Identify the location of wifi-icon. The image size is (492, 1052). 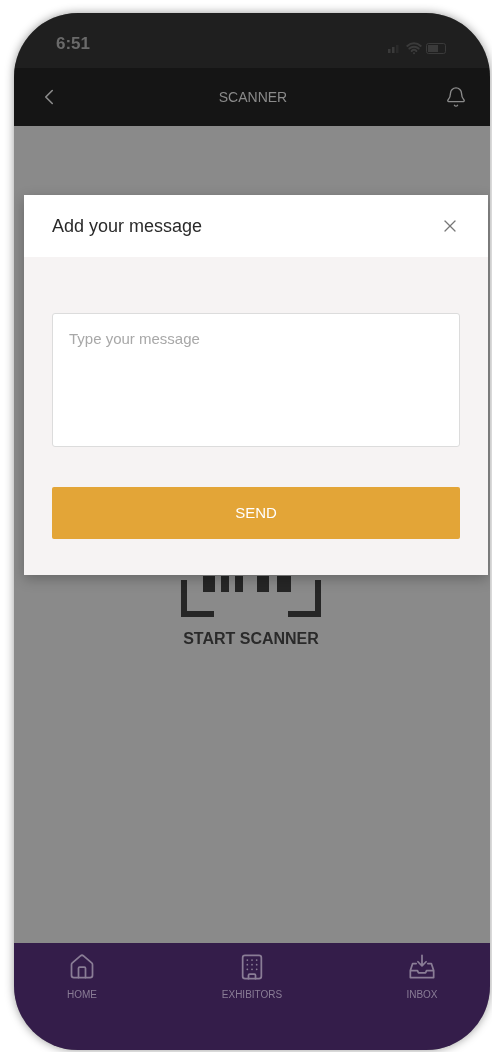
(414, 48).